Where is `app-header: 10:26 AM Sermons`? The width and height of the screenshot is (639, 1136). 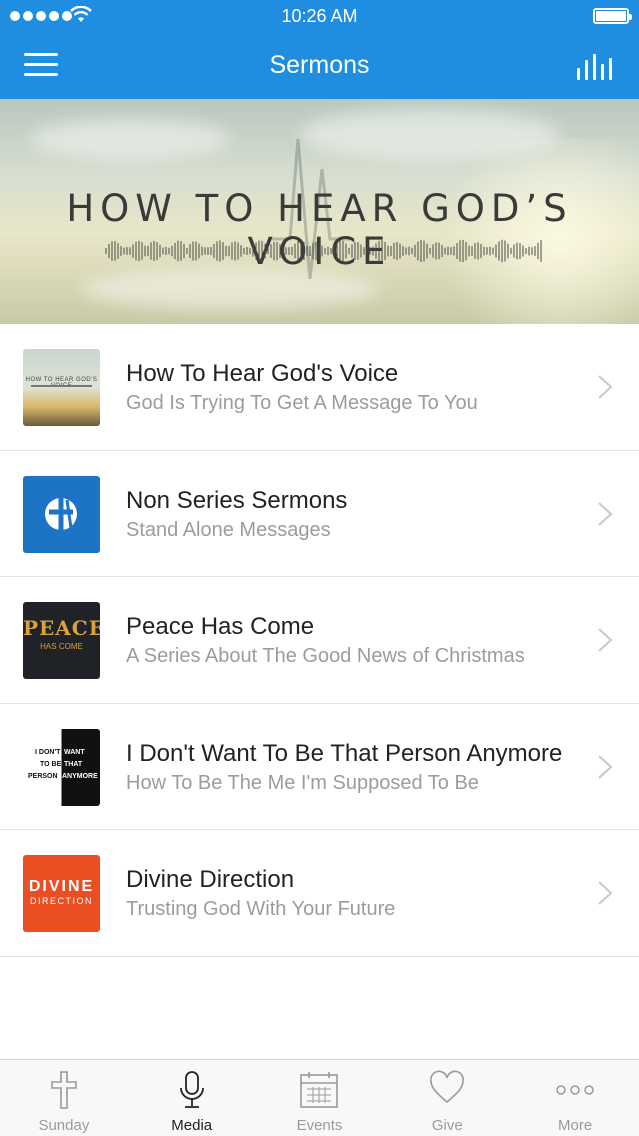 app-header: 10:26 AM Sermons is located at coordinates (319, 49).